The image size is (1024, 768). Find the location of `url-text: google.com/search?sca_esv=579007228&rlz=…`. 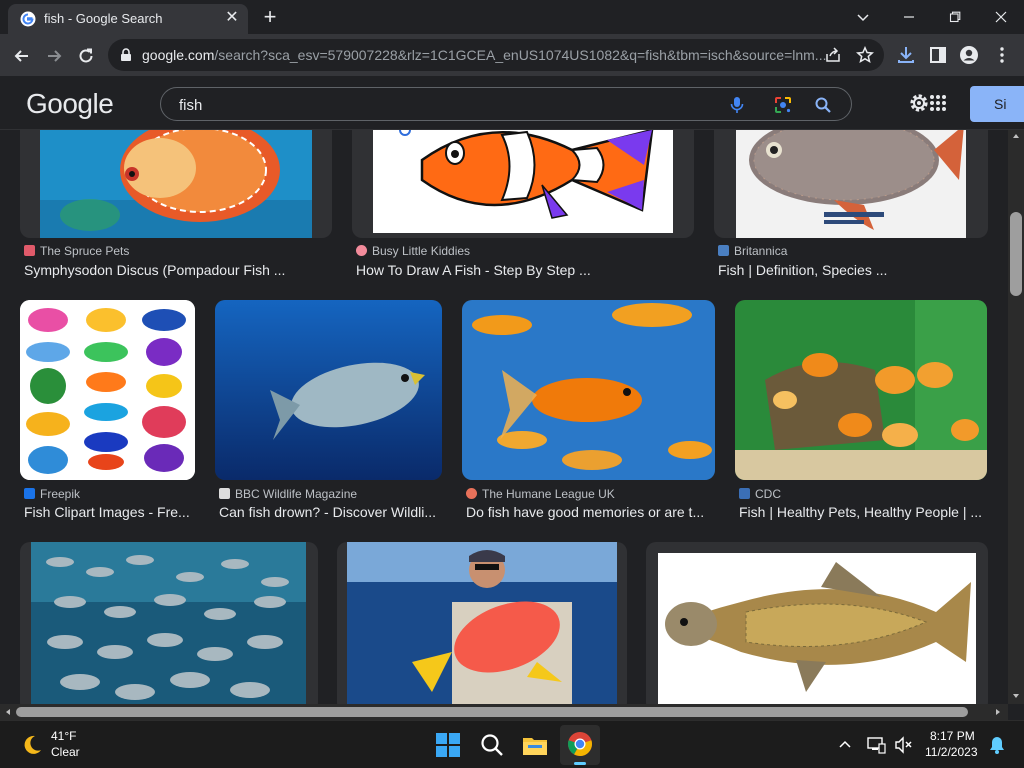

url-text: google.com/search?sca_esv=579007228&rlz=… is located at coordinates (484, 55).